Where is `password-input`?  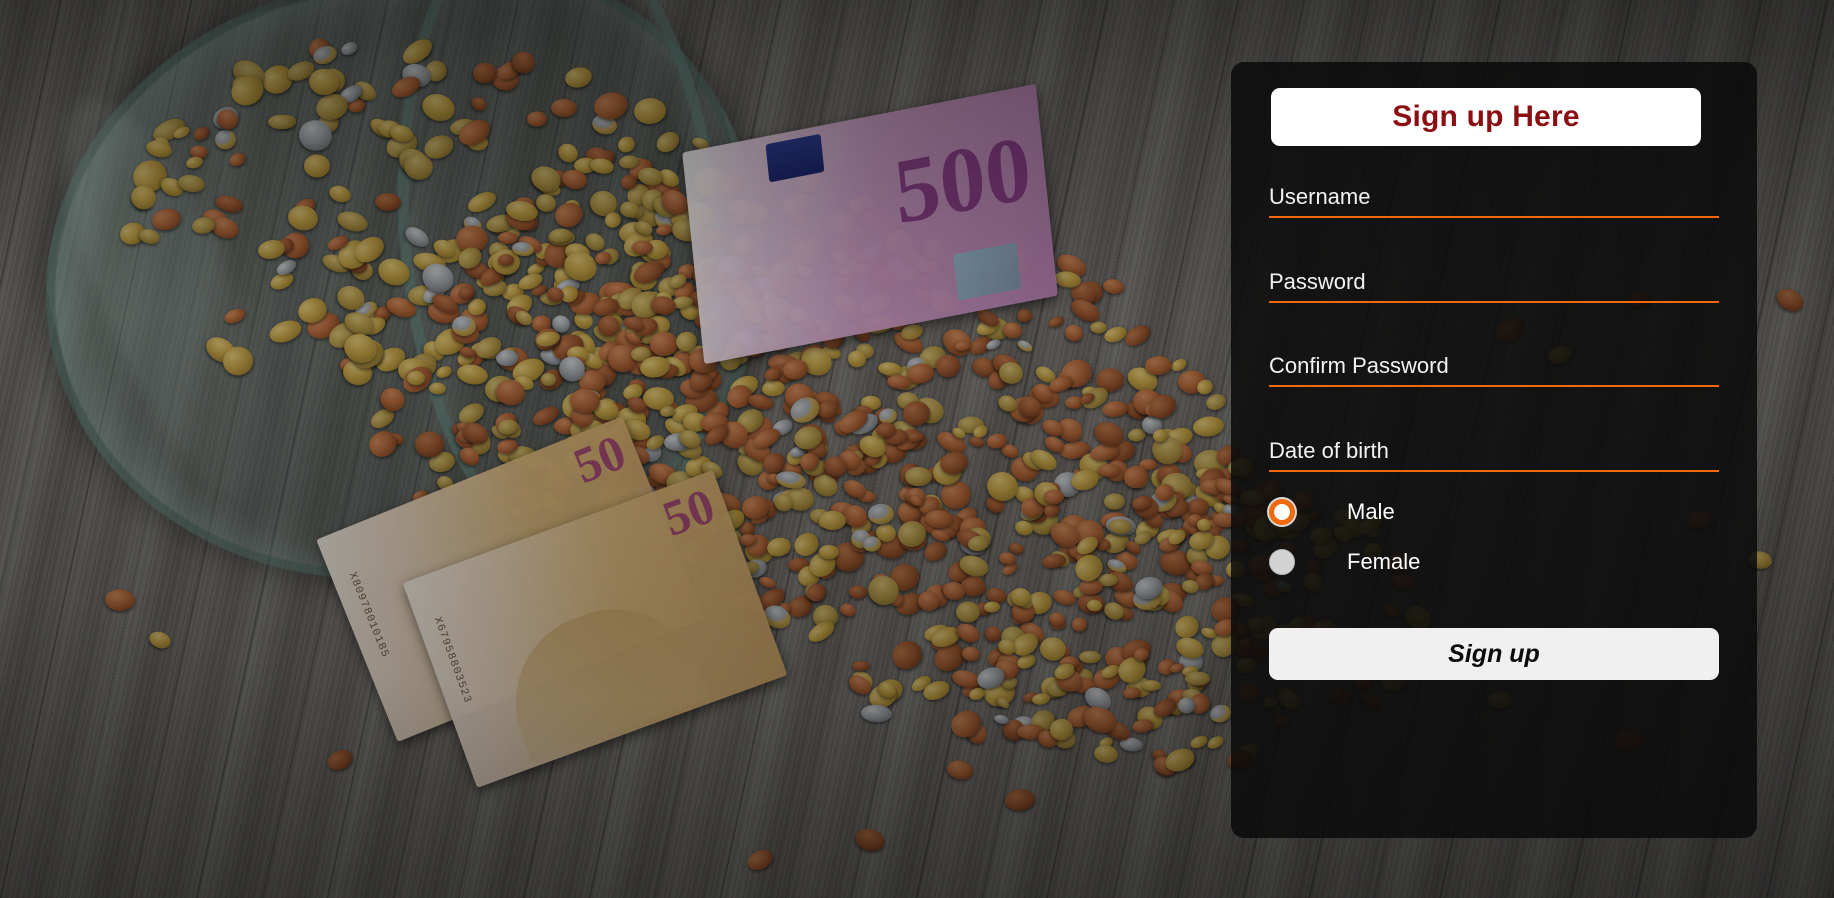 password-input is located at coordinates (1494, 286).